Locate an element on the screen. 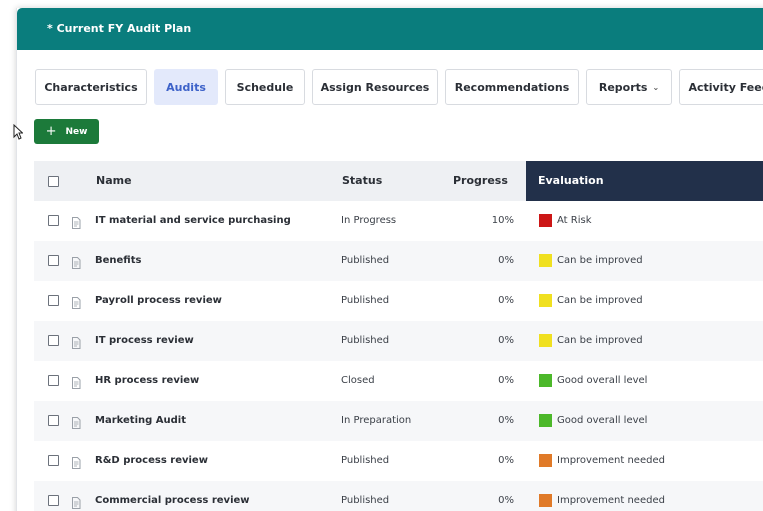  chevron-down-icon: ⌄ is located at coordinates (656, 87).